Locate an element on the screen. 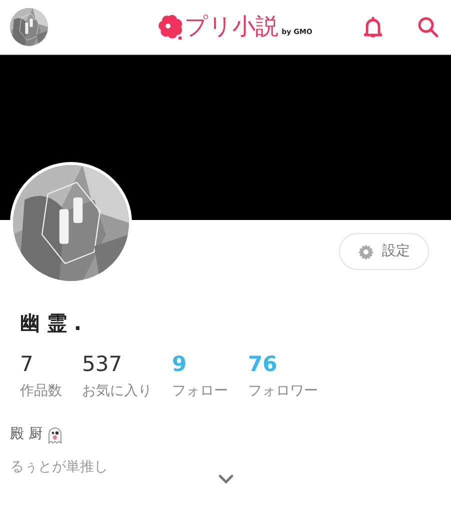 The width and height of the screenshot is (451, 512). stat-count: 76 is located at coordinates (263, 365).